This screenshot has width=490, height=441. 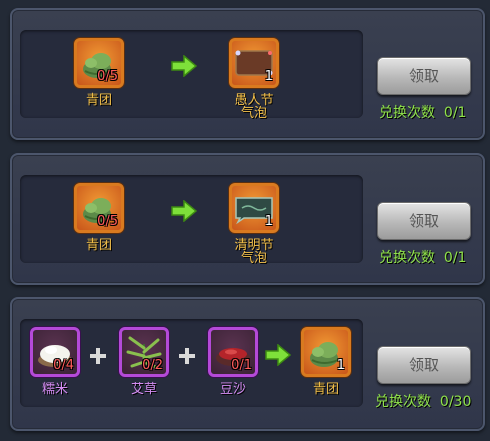 I want to click on material-name: 糯米, so click(x=54, y=389).